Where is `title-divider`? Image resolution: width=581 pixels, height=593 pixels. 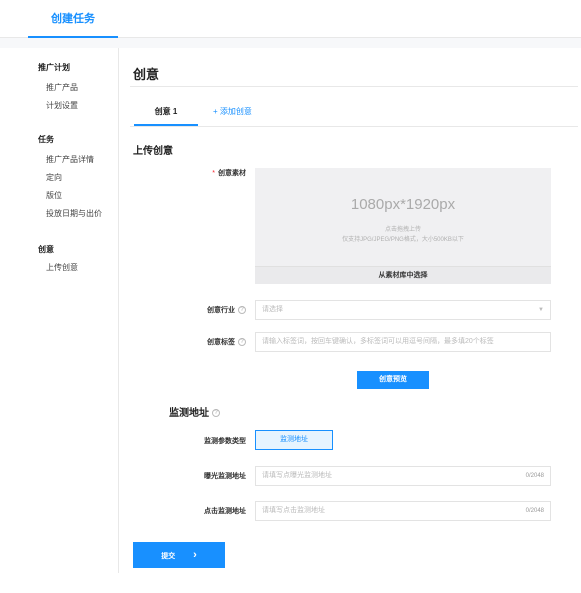
title-divider is located at coordinates (354, 86).